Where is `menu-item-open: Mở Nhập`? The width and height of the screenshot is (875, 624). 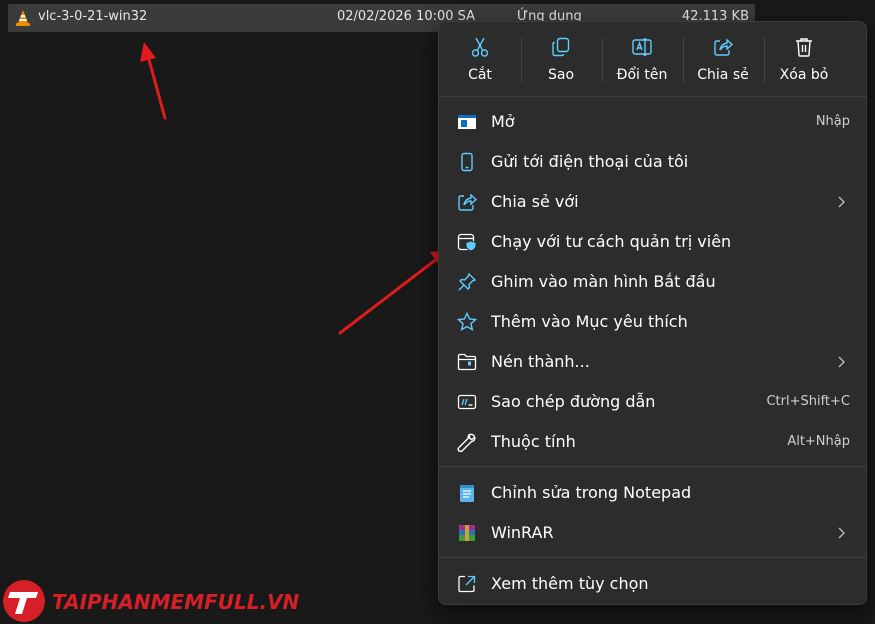 menu-item-open: Mở Nhập is located at coordinates (652, 122).